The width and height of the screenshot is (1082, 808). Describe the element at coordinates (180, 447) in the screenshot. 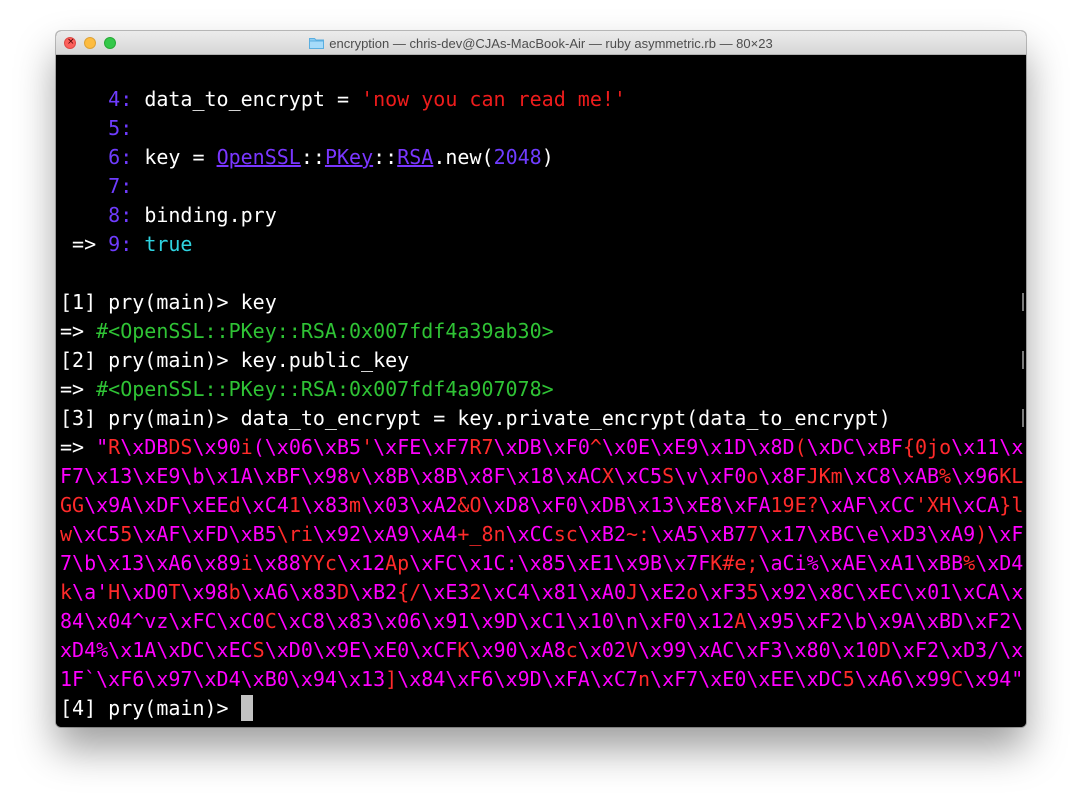

I see `encrypted-bytes: DS` at that location.